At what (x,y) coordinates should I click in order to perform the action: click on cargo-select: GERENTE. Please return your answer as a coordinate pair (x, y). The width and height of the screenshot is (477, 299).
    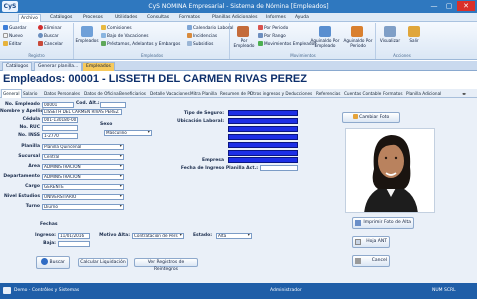
    Looking at the image, I should click on (83, 187).